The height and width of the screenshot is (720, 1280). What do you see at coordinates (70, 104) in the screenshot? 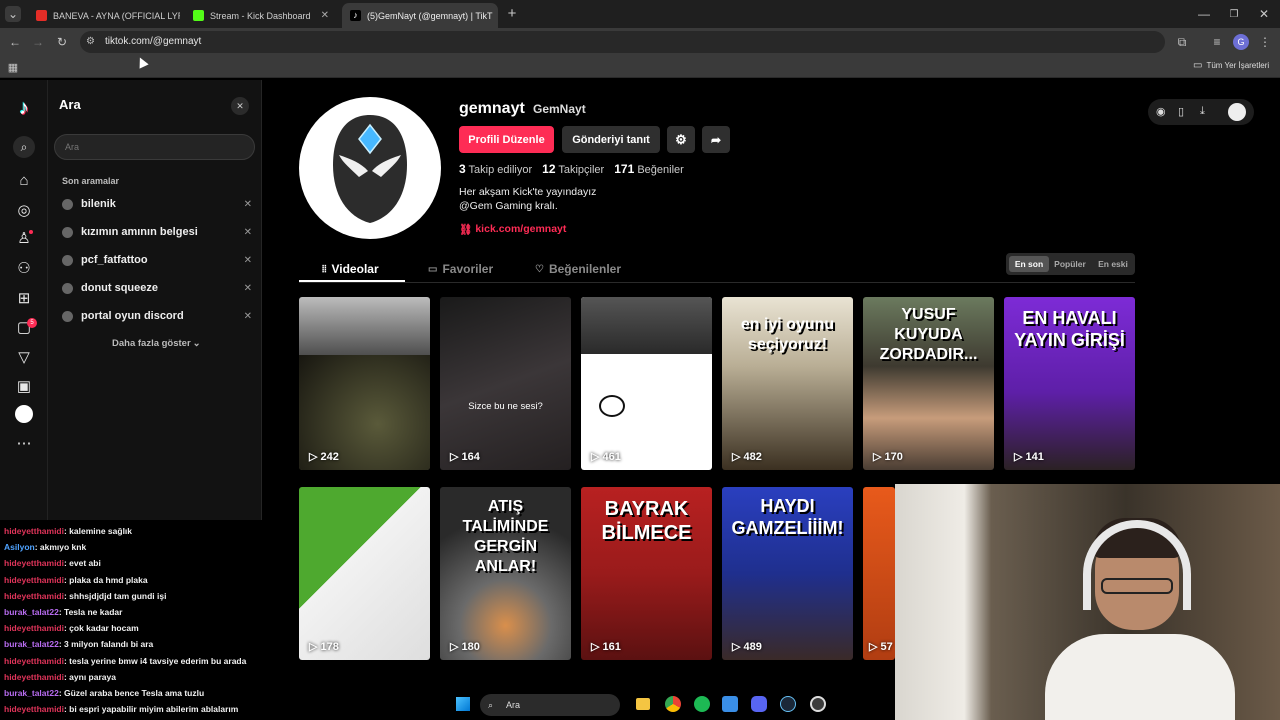
I see `search-panel-title: Ara` at bounding box center [70, 104].